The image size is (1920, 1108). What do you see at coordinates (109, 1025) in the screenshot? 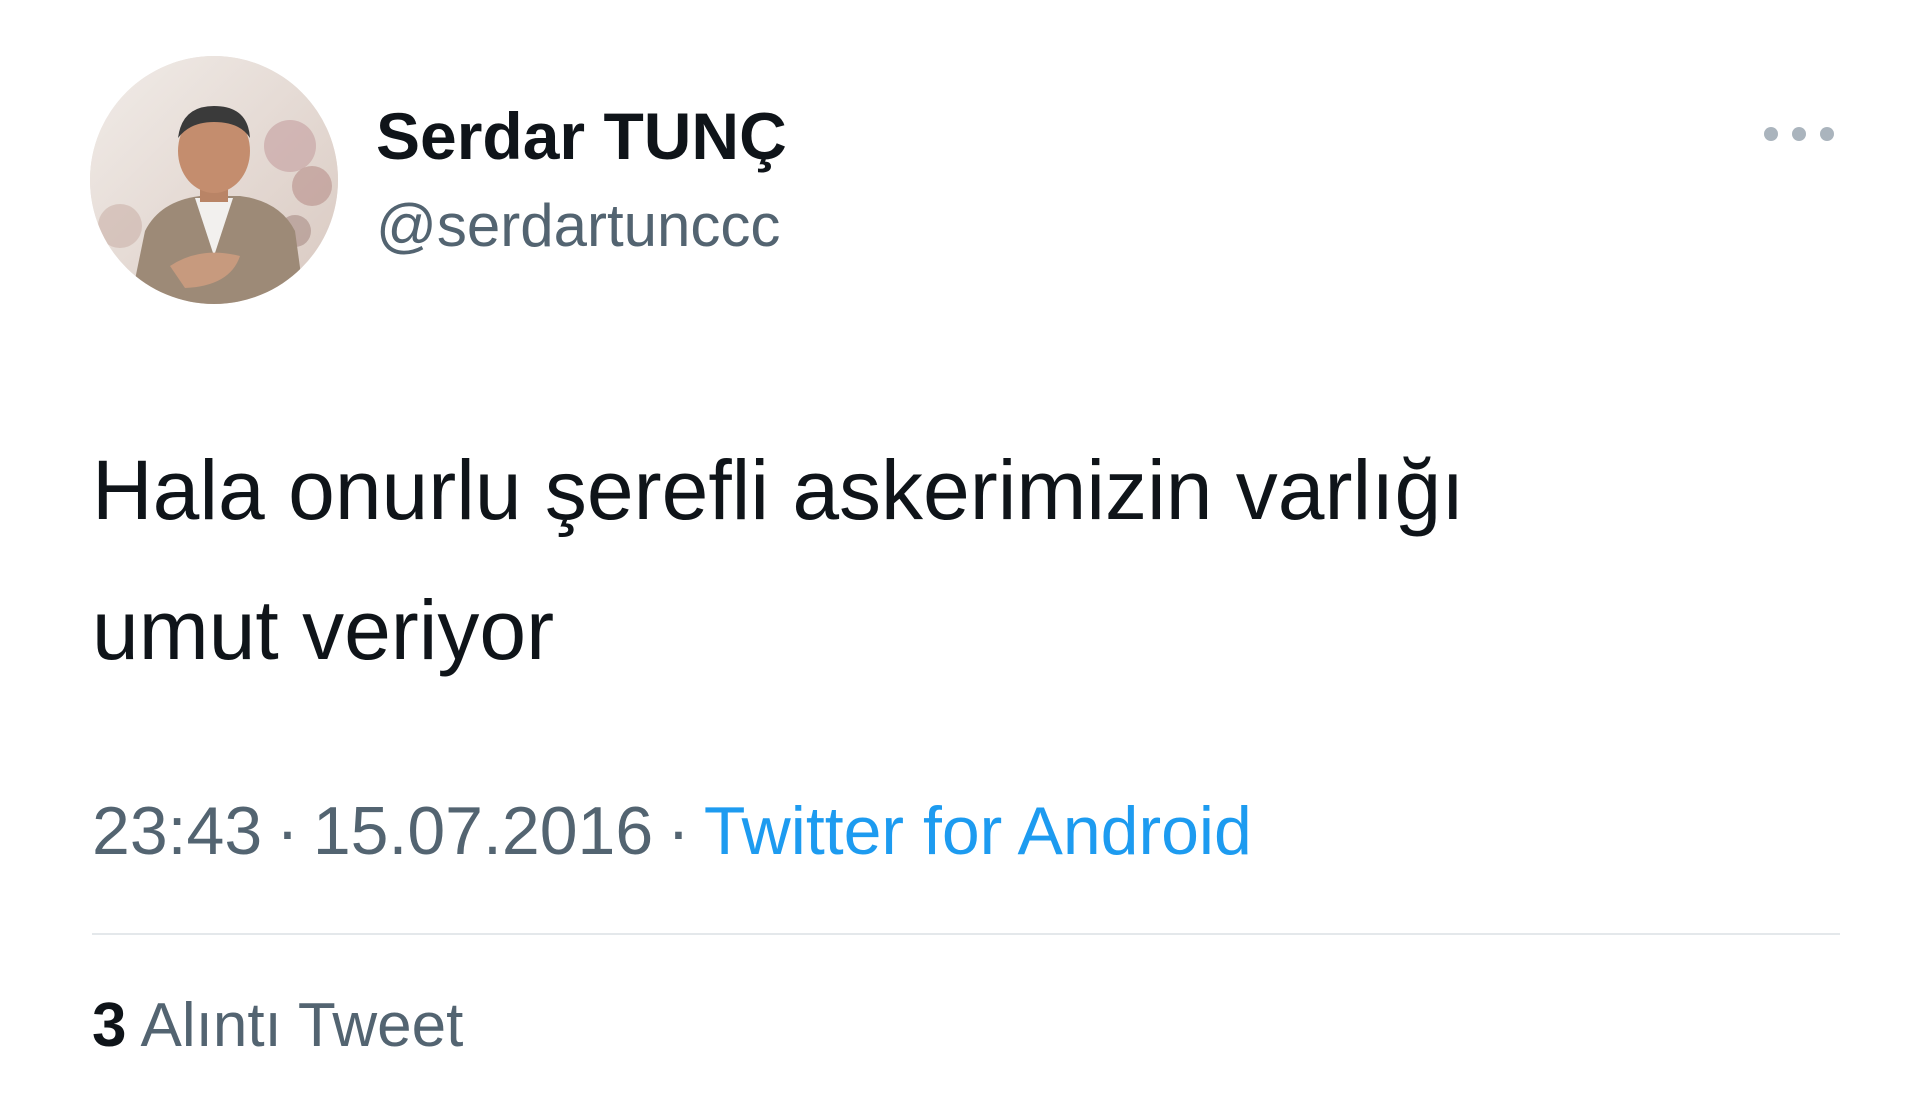
I see `quote-count: 3` at bounding box center [109, 1025].